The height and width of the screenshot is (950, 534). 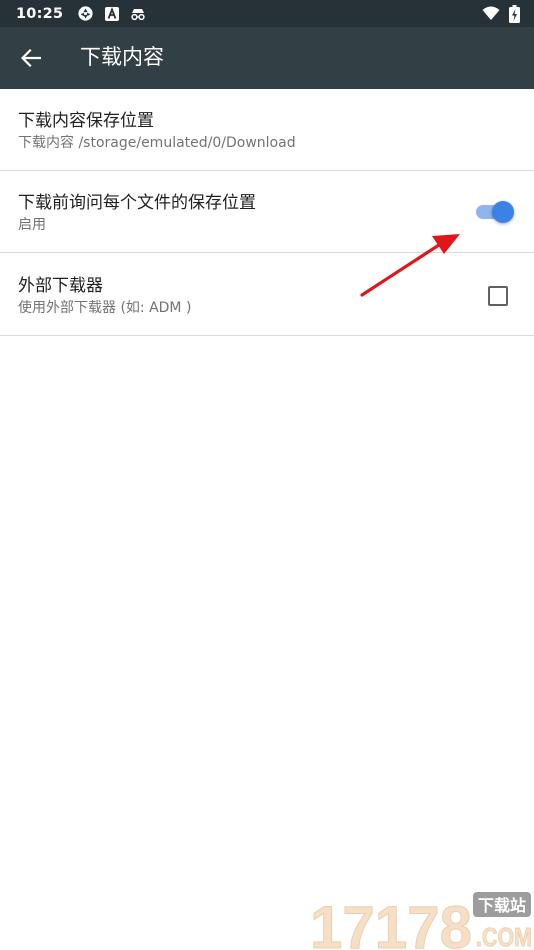 What do you see at coordinates (85, 13) in the screenshot?
I see `sync-icon` at bounding box center [85, 13].